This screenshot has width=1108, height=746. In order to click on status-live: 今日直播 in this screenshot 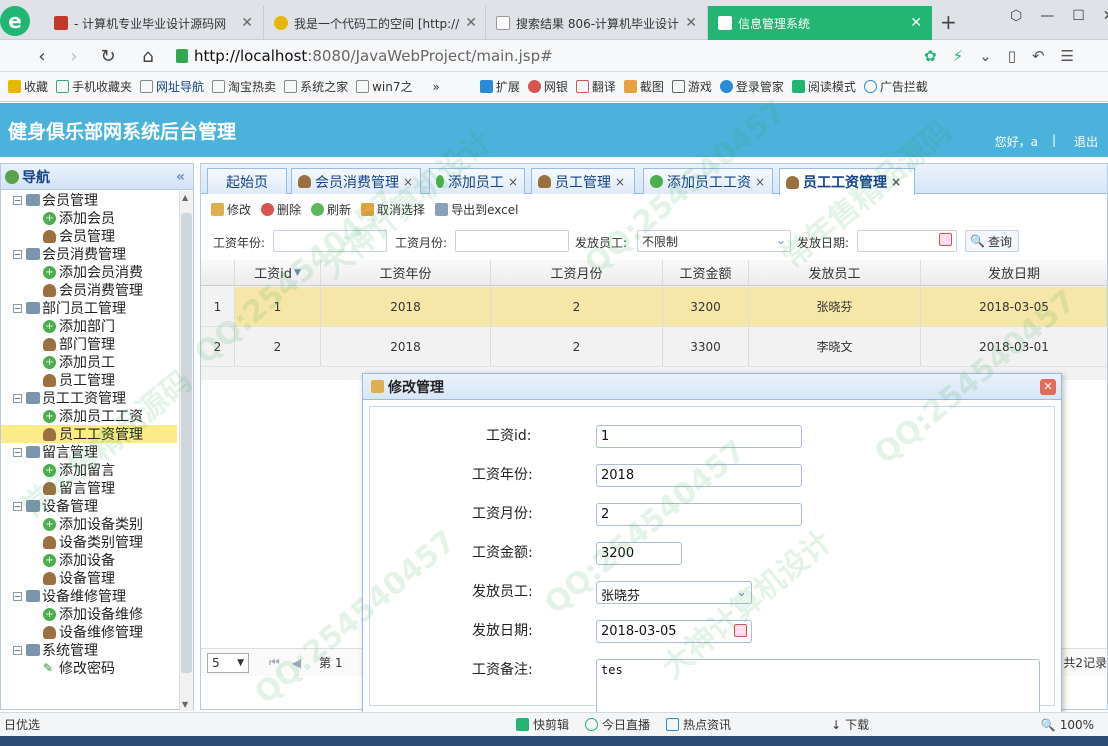, I will do `click(617, 724)`.